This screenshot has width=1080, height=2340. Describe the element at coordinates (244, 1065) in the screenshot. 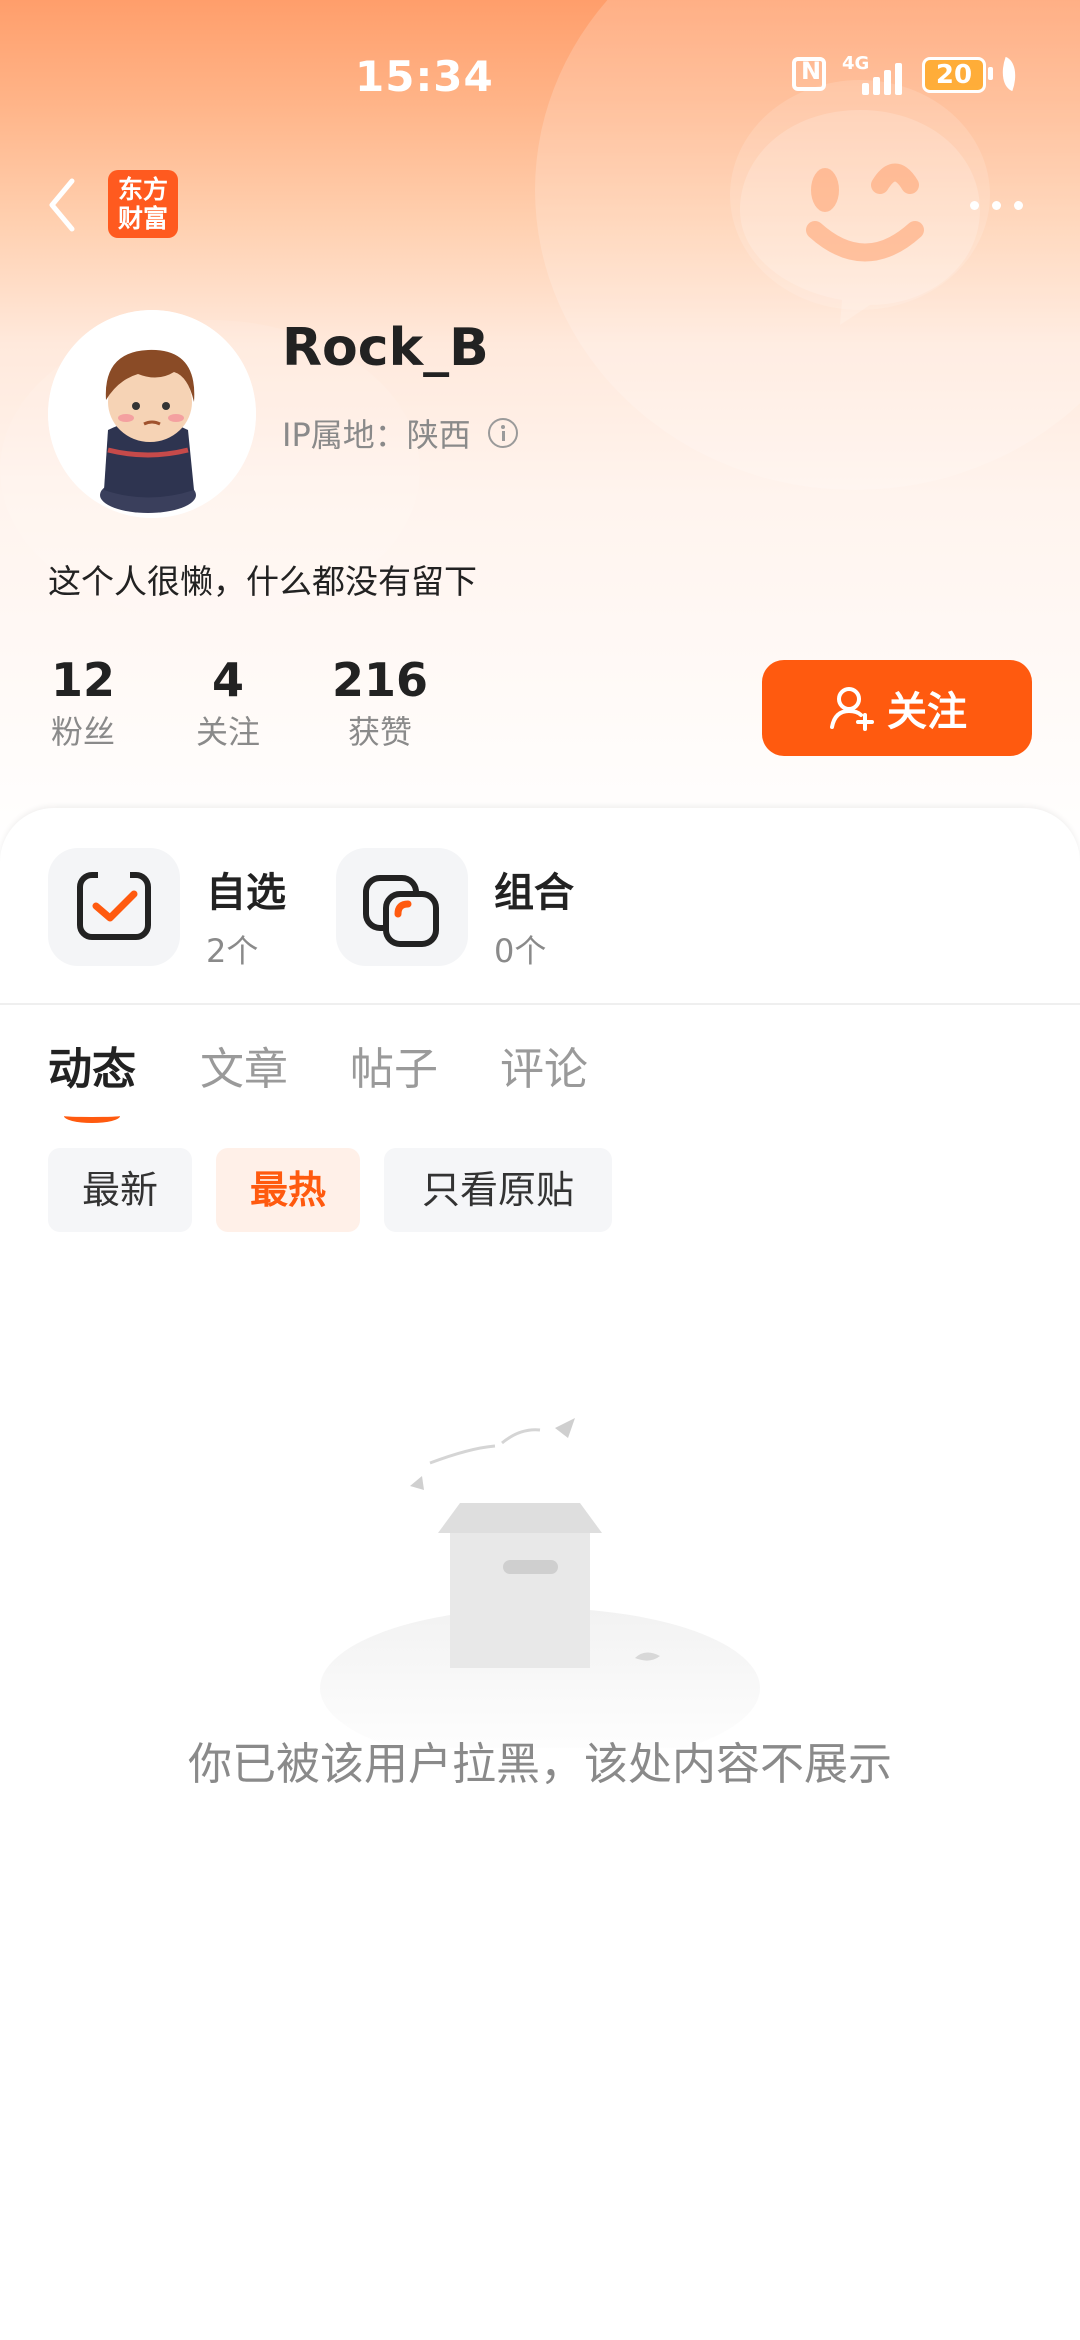

I see `tab-articles: 文章` at that location.